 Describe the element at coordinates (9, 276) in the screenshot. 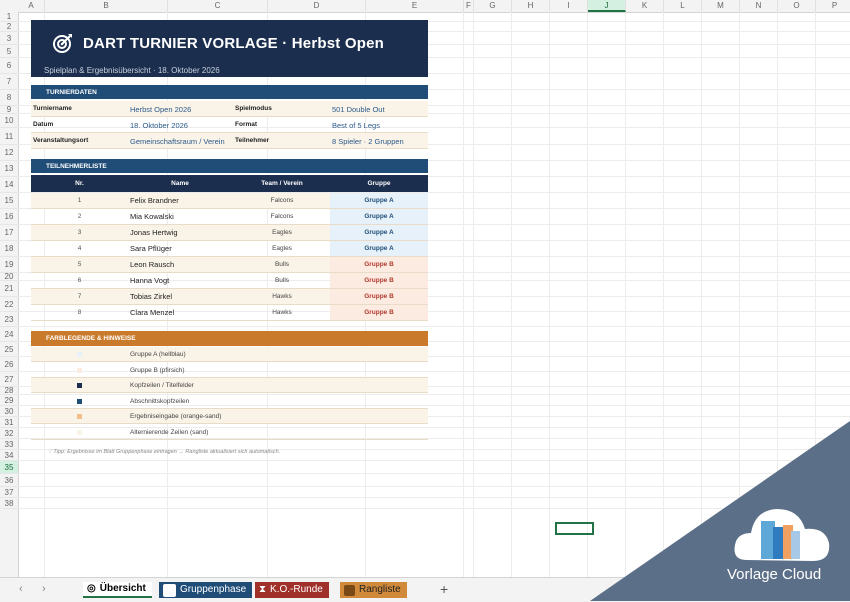

I see `row-header-20: 20` at that location.